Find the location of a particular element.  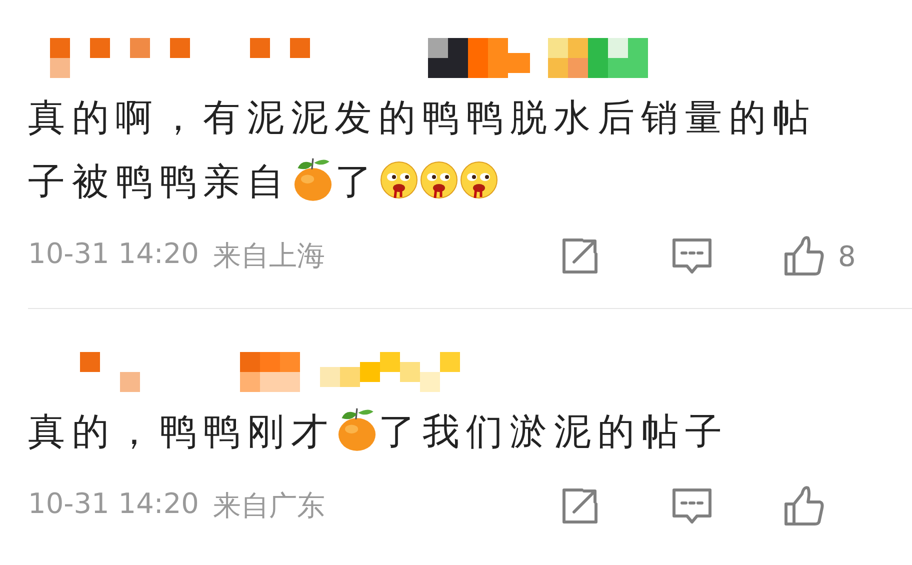

comment-text: 了我们淤泥的帖子 is located at coordinates (554, 431).